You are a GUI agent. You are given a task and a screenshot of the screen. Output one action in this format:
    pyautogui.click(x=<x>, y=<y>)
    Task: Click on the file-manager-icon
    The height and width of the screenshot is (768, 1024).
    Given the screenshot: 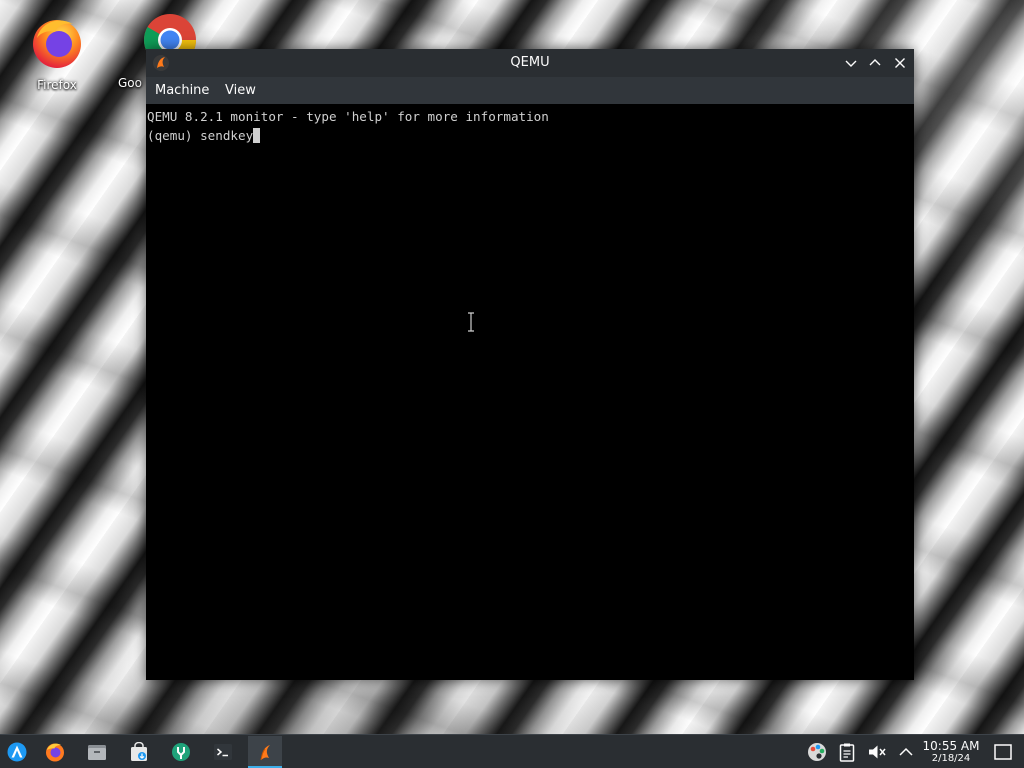 What is the action you would take?
    pyautogui.click(x=97, y=752)
    